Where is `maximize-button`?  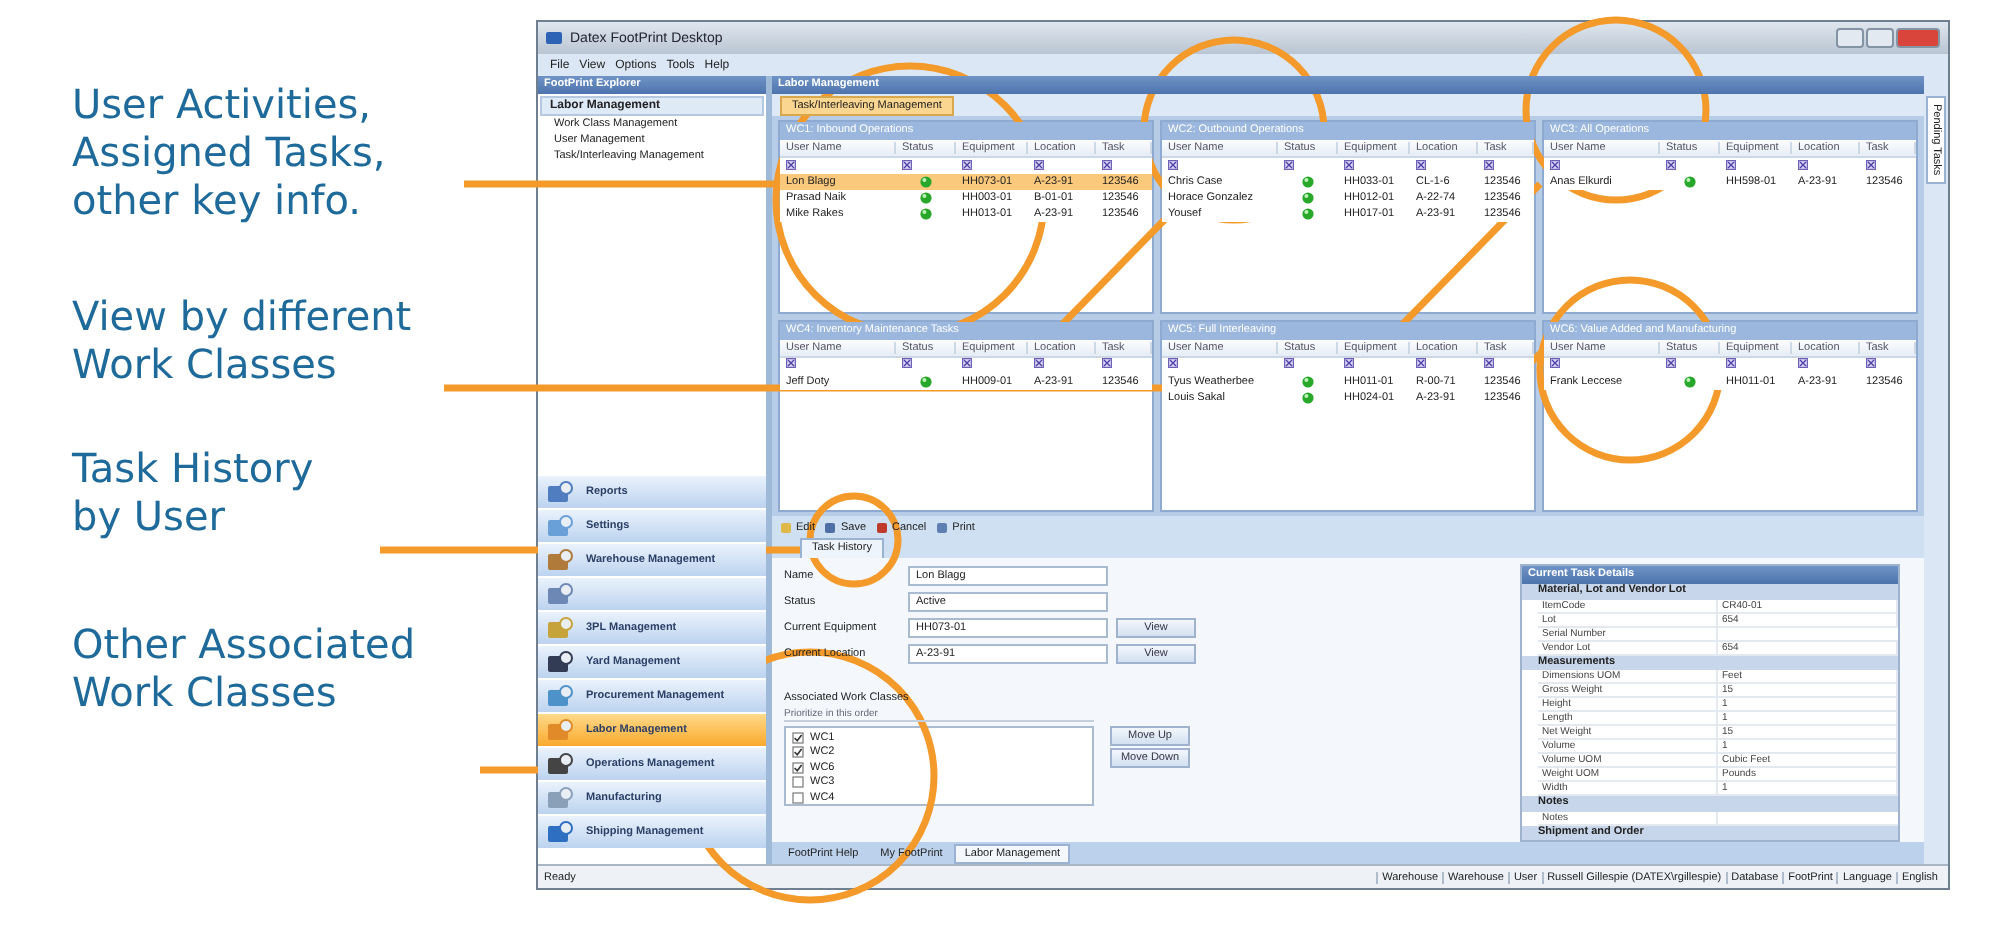
maximize-button is located at coordinates (1880, 38).